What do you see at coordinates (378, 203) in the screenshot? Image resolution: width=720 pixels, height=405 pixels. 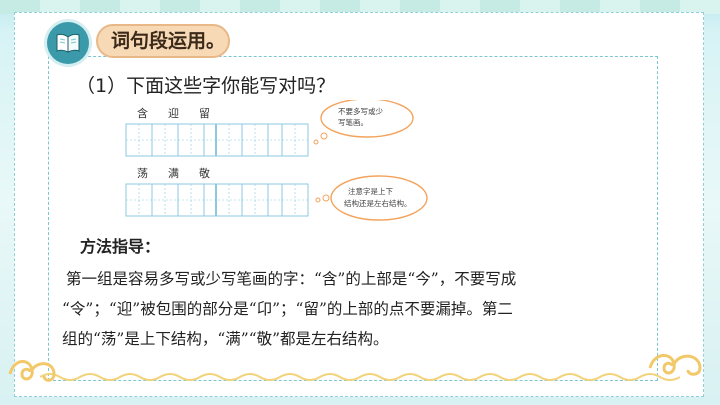 I see `hint-bubble-2-line2: 结构还是左右结构。` at bounding box center [378, 203].